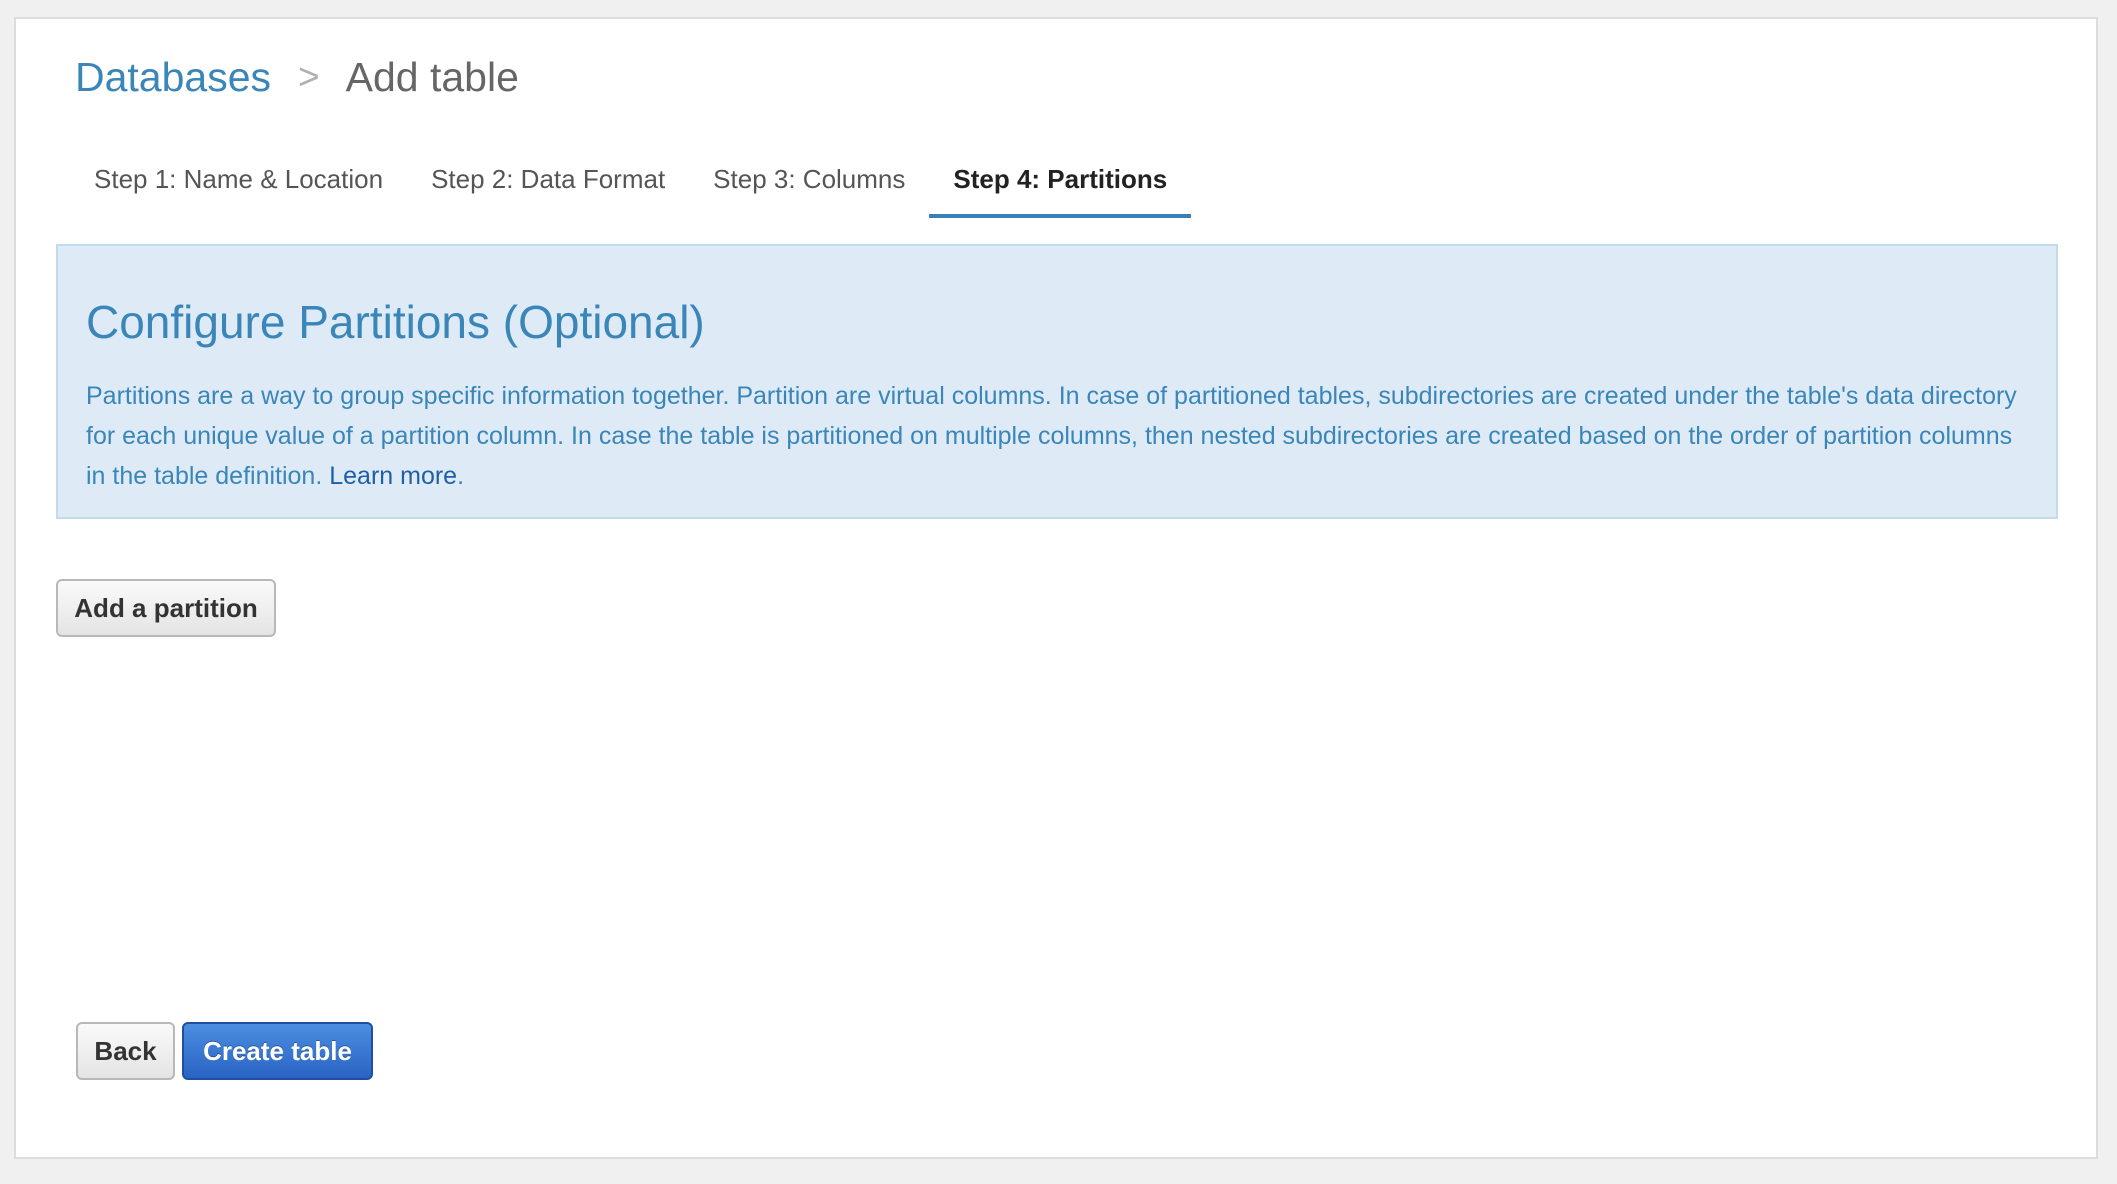 This screenshot has height=1184, width=2117. What do you see at coordinates (173, 77) in the screenshot?
I see `breadcrumb-databases-link: Databases` at bounding box center [173, 77].